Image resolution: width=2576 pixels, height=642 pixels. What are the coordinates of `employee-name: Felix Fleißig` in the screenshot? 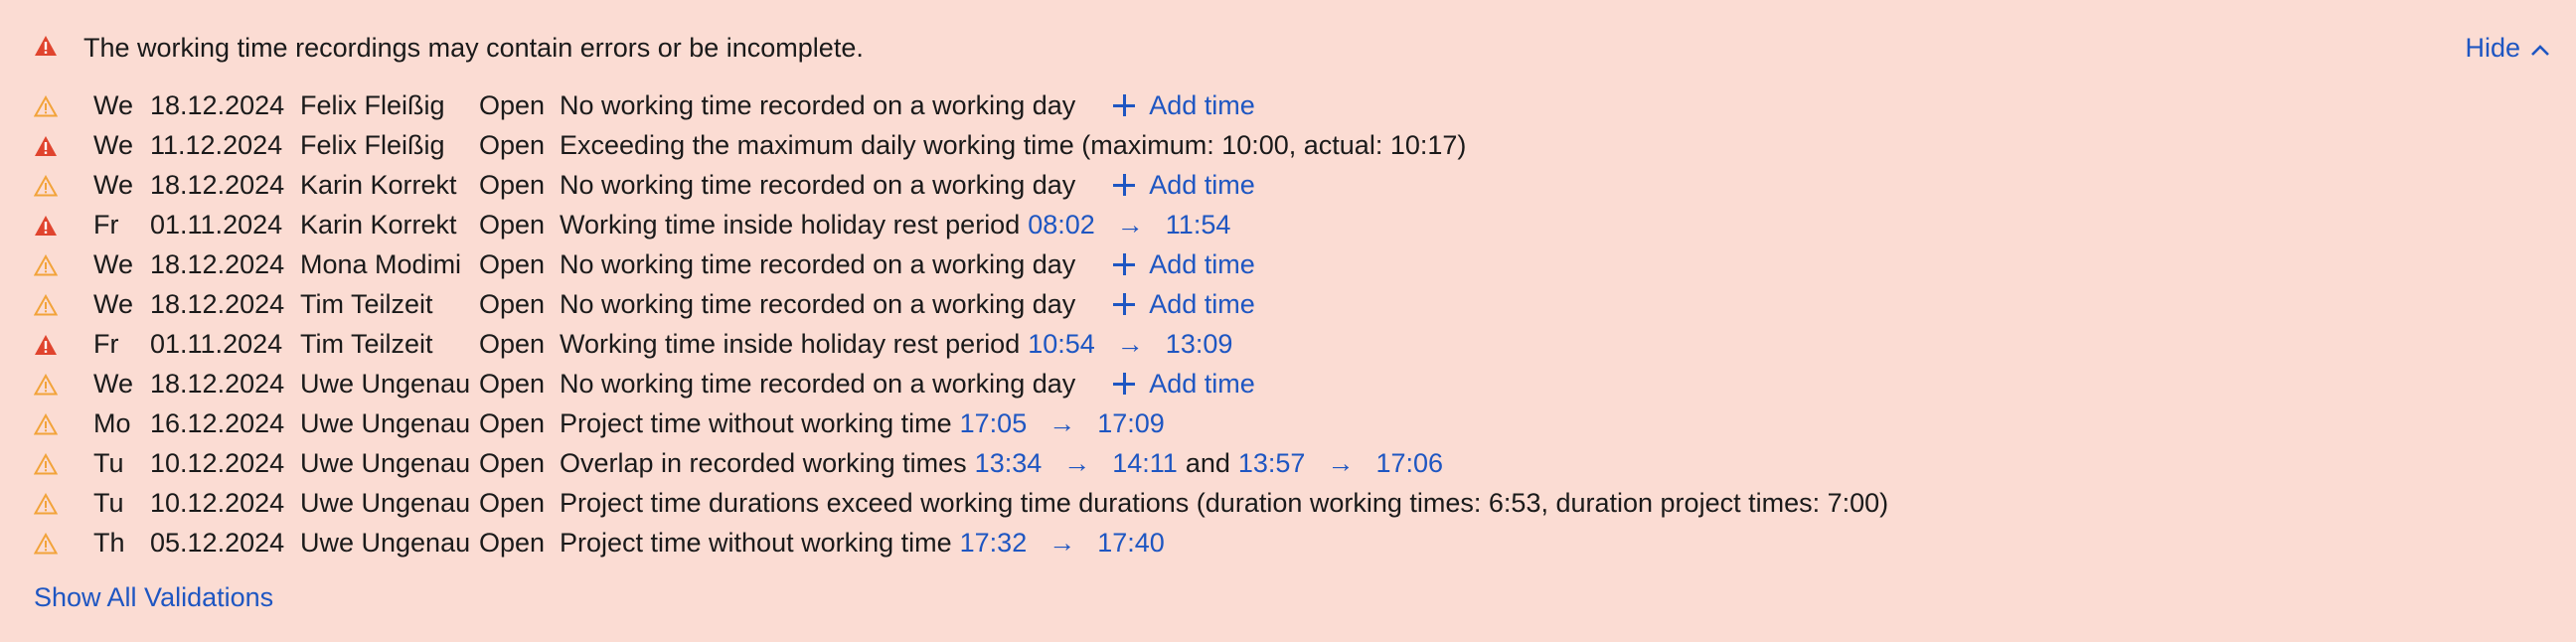 It's located at (372, 145).